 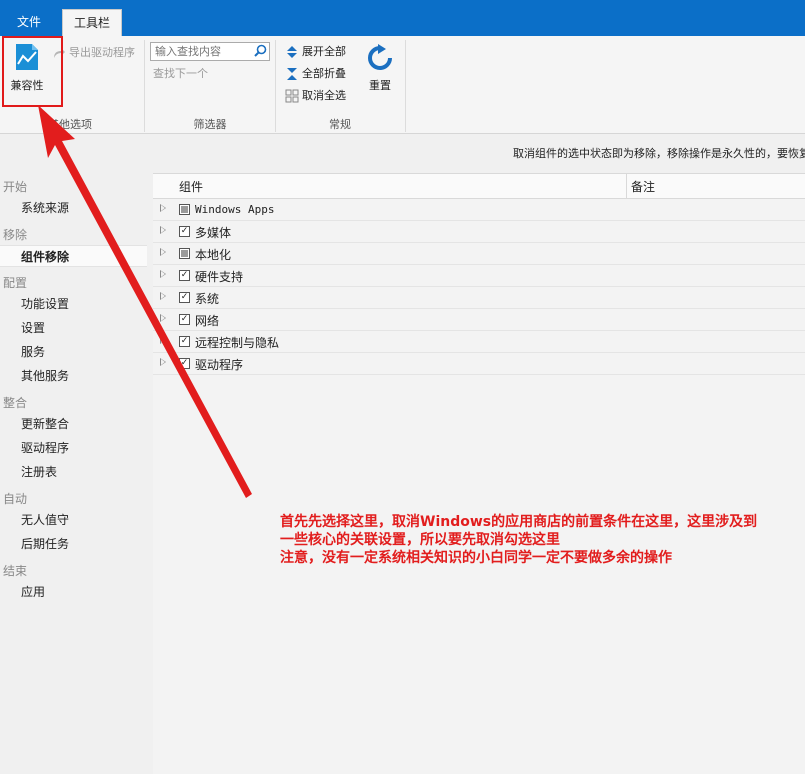 I want to click on group-label-general: 常规, so click(x=340, y=124).